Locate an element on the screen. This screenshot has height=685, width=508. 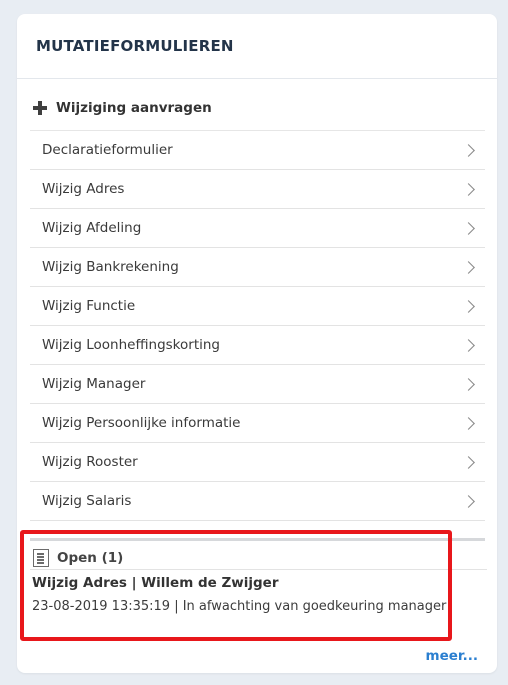
menu-item-wijzig-functie: Wijzig Functie is located at coordinates (257, 306).